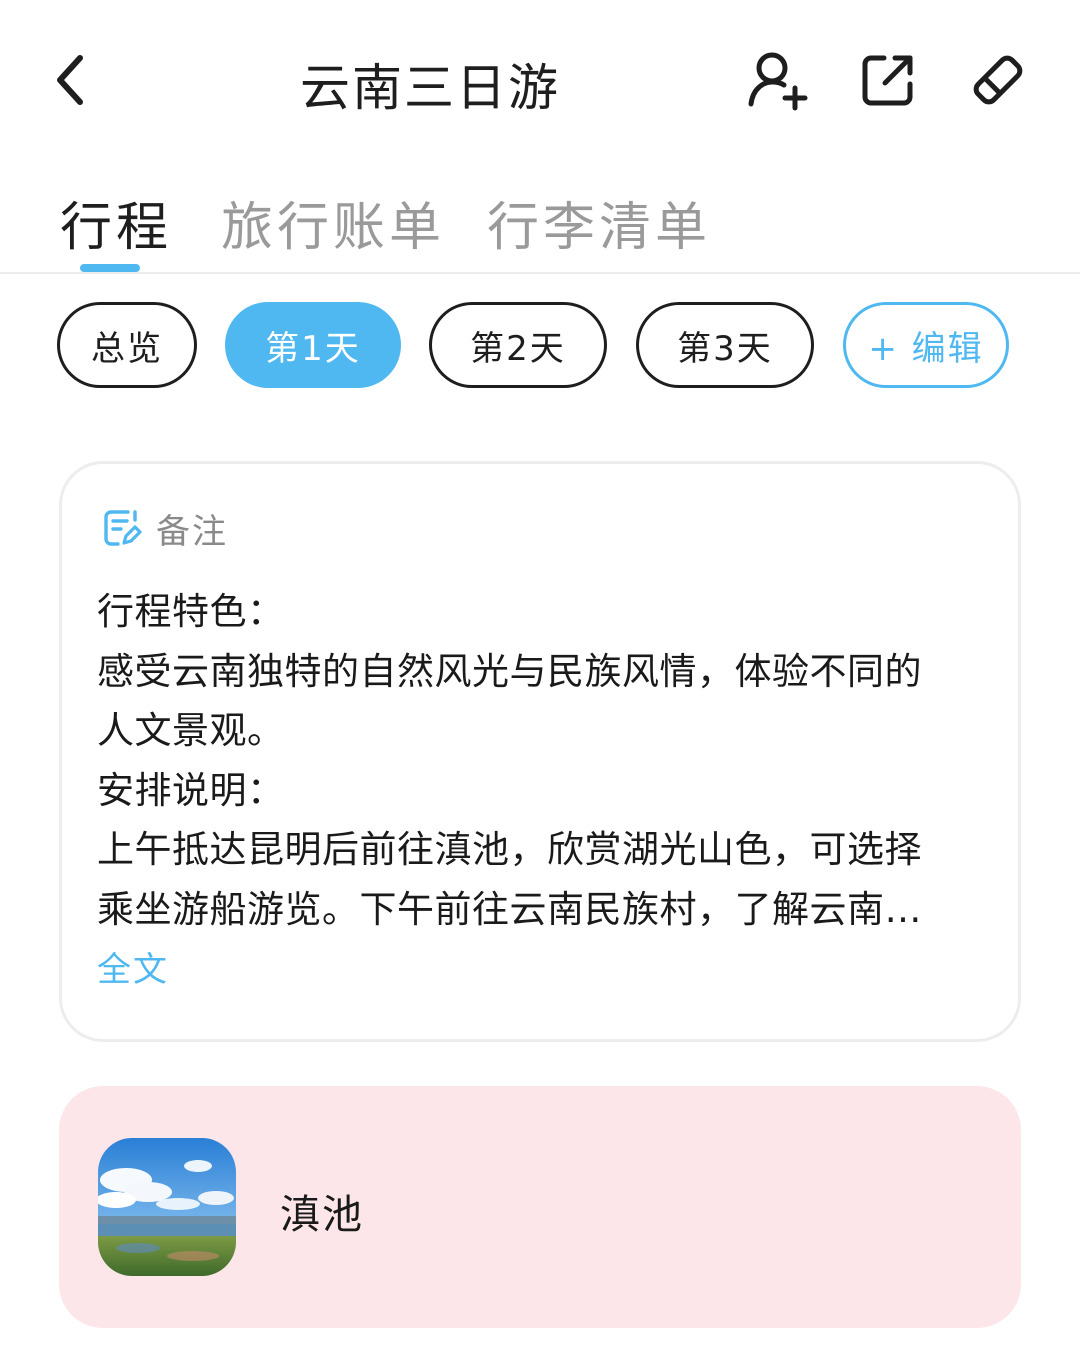 Image resolution: width=1080 pixels, height=1355 pixels. I want to click on main-tabs: 行程 旅行账单 行李清单, so click(540, 224).